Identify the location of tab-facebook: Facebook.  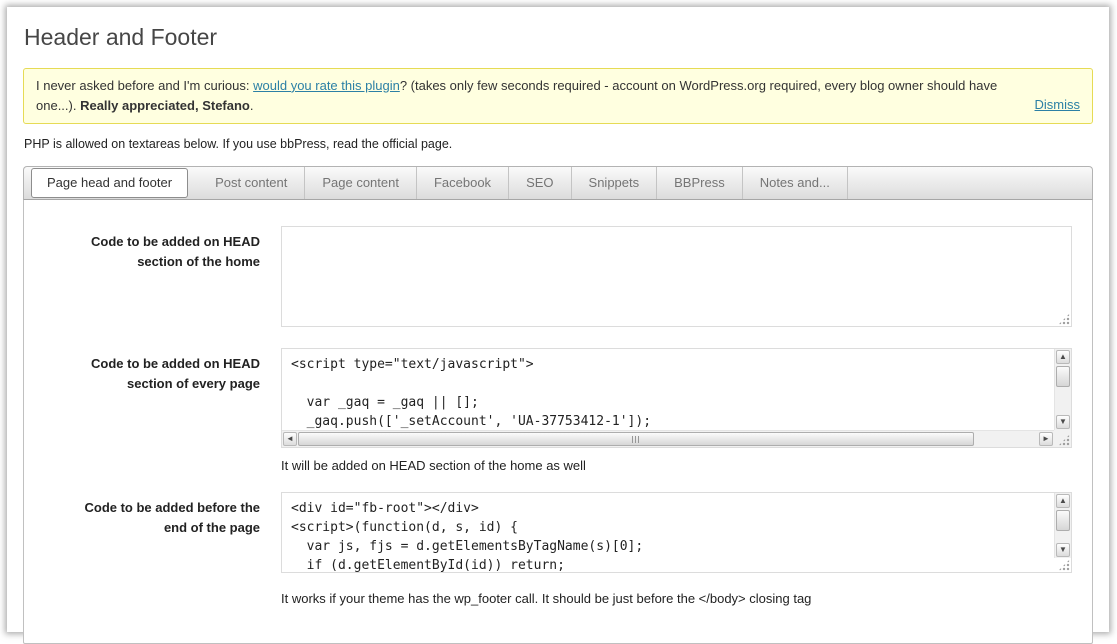
(463, 183).